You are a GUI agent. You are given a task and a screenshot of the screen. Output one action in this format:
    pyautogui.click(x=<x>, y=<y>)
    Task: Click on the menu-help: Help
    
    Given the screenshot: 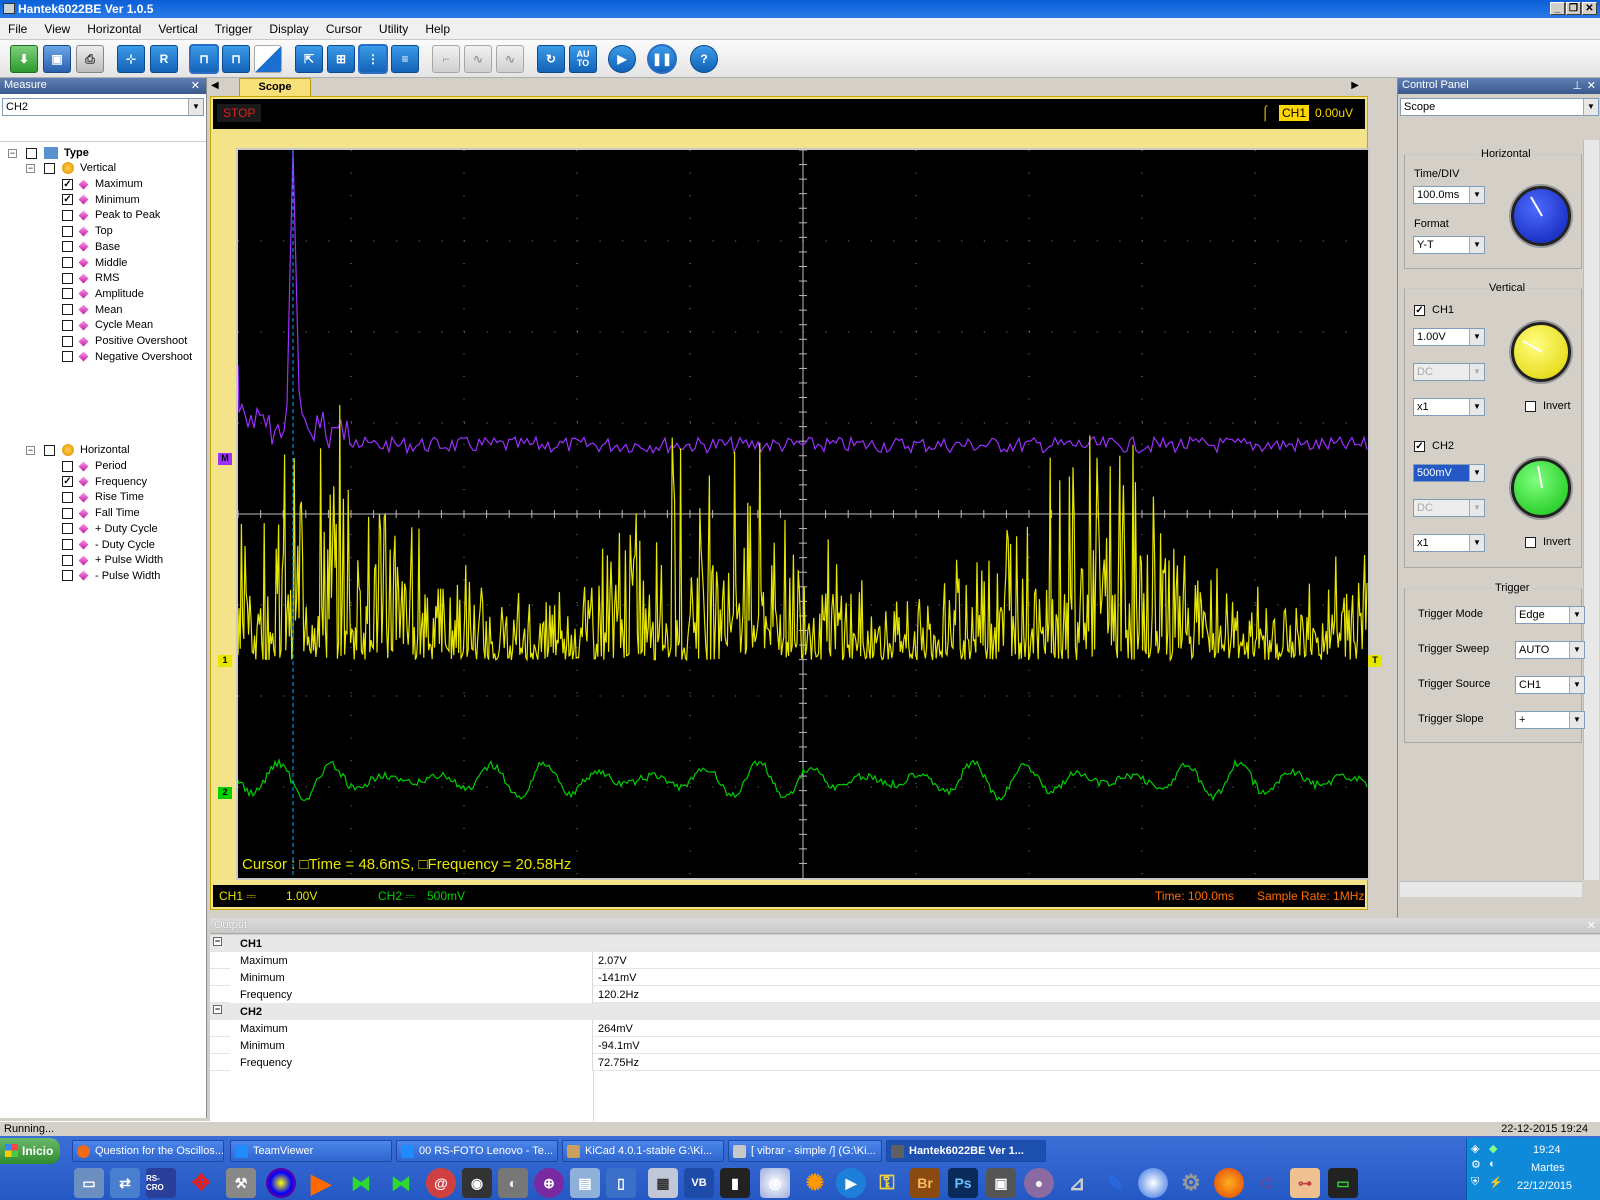 What is the action you would take?
    pyautogui.click(x=436, y=27)
    